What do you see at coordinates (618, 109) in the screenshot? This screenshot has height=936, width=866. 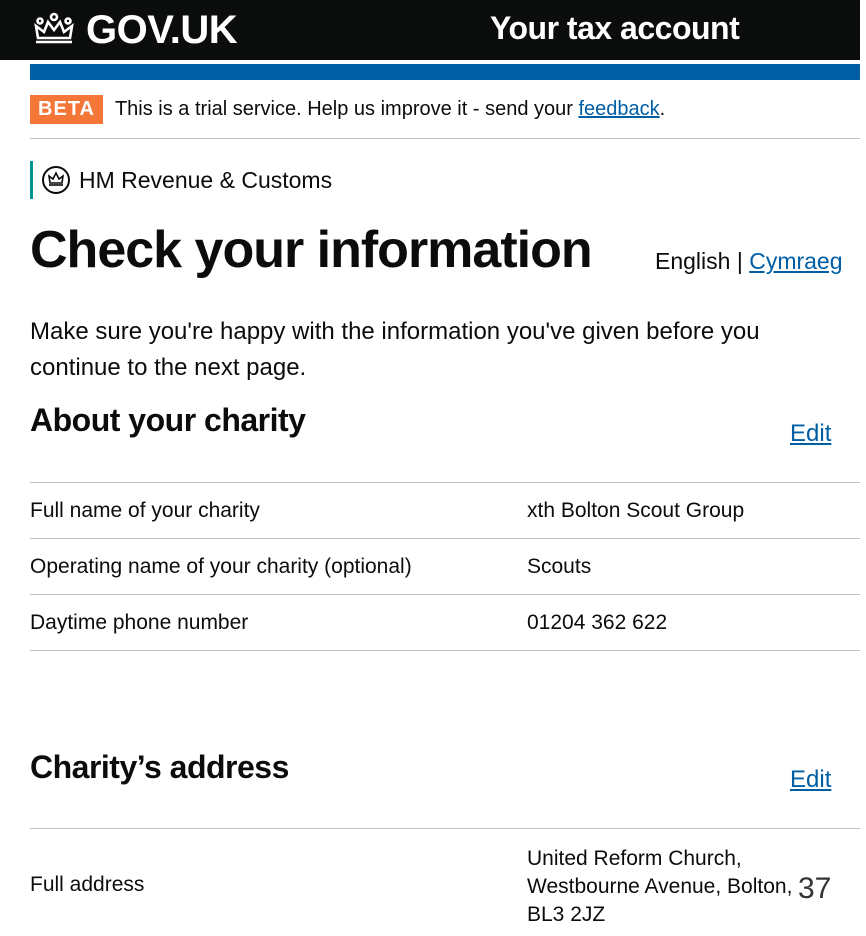 I see `feedback-link: feedback` at bounding box center [618, 109].